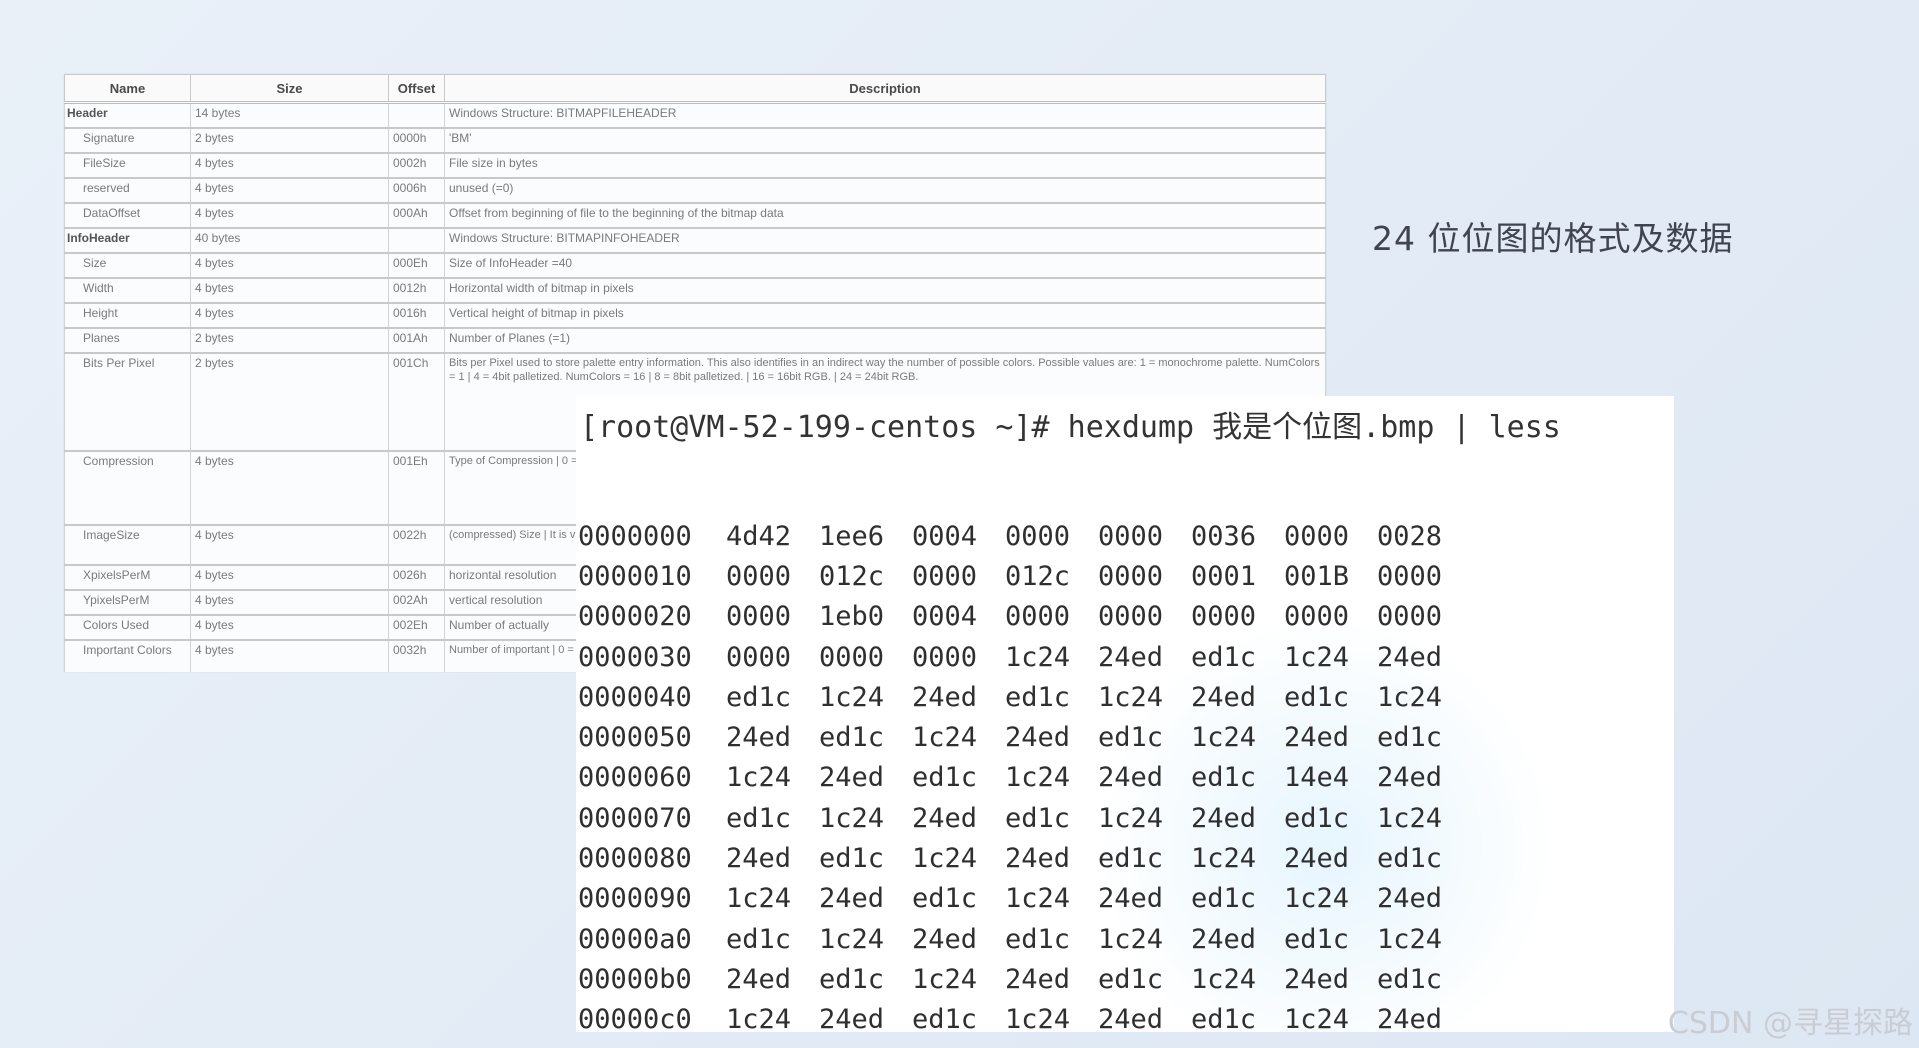 Image resolution: width=1919 pixels, height=1048 pixels. I want to click on cell-name: reserved, so click(127, 190).